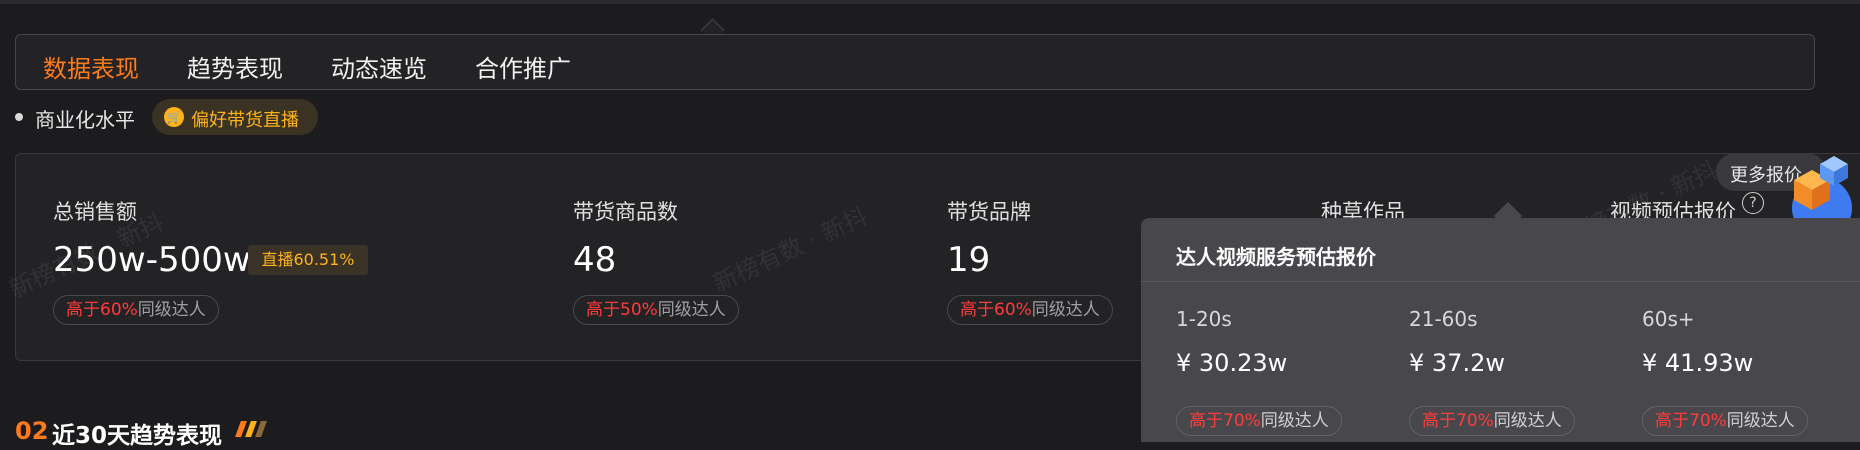  I want to click on preference-tag: 🛒 偏好带货直播, so click(235, 117).